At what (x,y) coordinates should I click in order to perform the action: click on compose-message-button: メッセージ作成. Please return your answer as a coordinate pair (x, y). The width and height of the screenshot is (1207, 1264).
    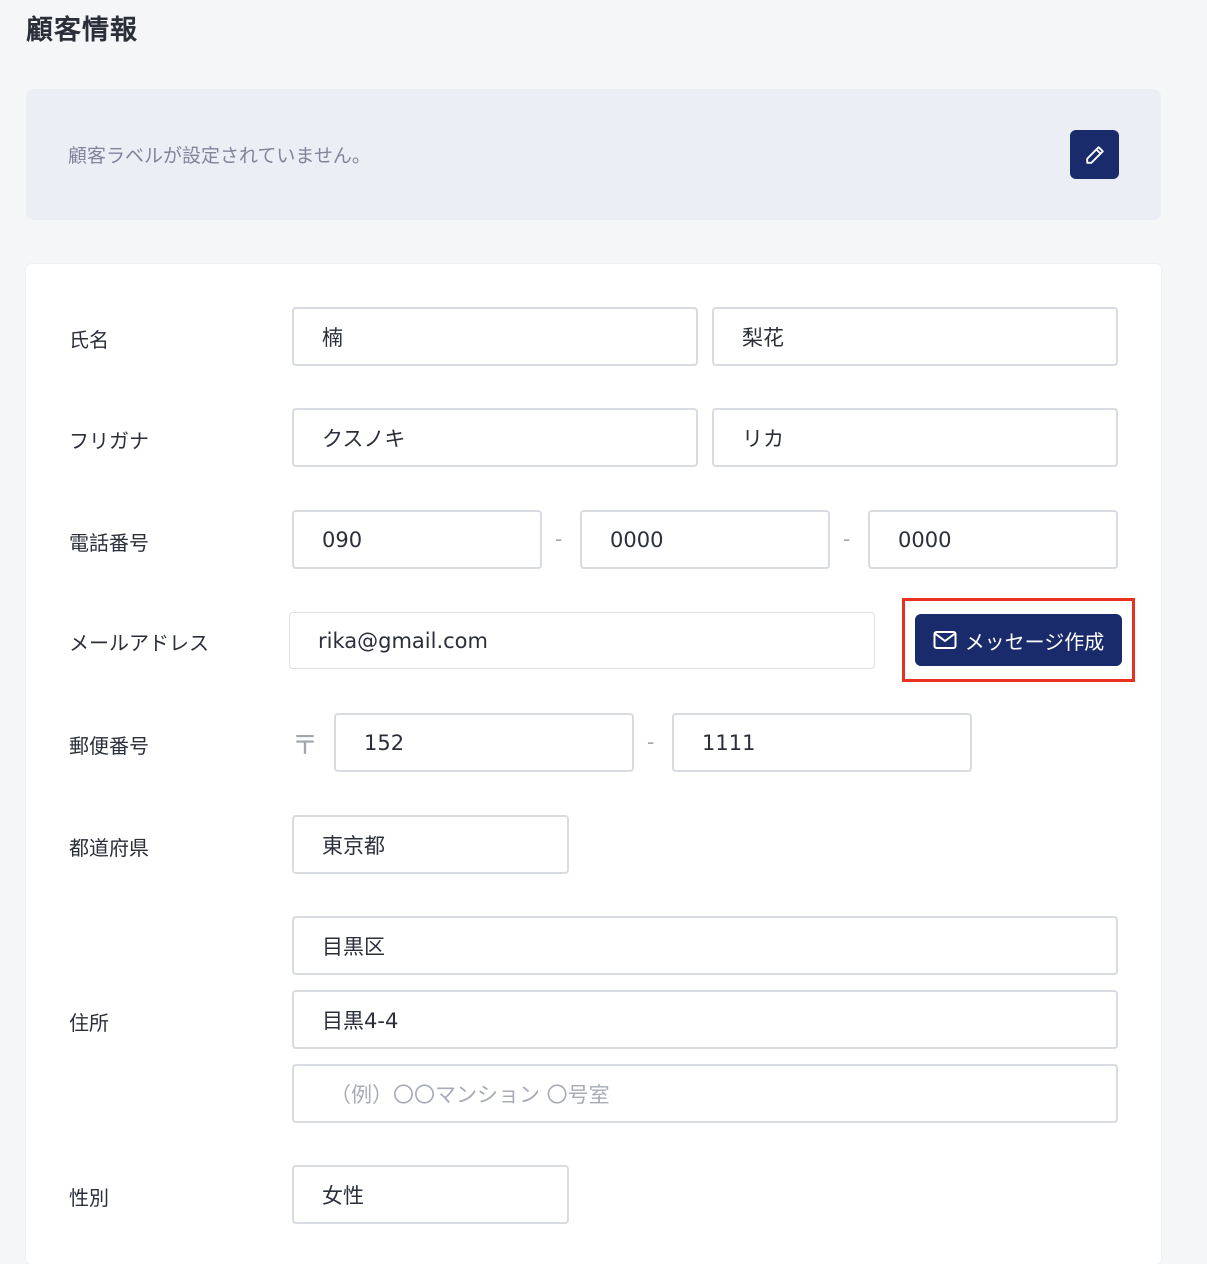
    Looking at the image, I should click on (1018, 640).